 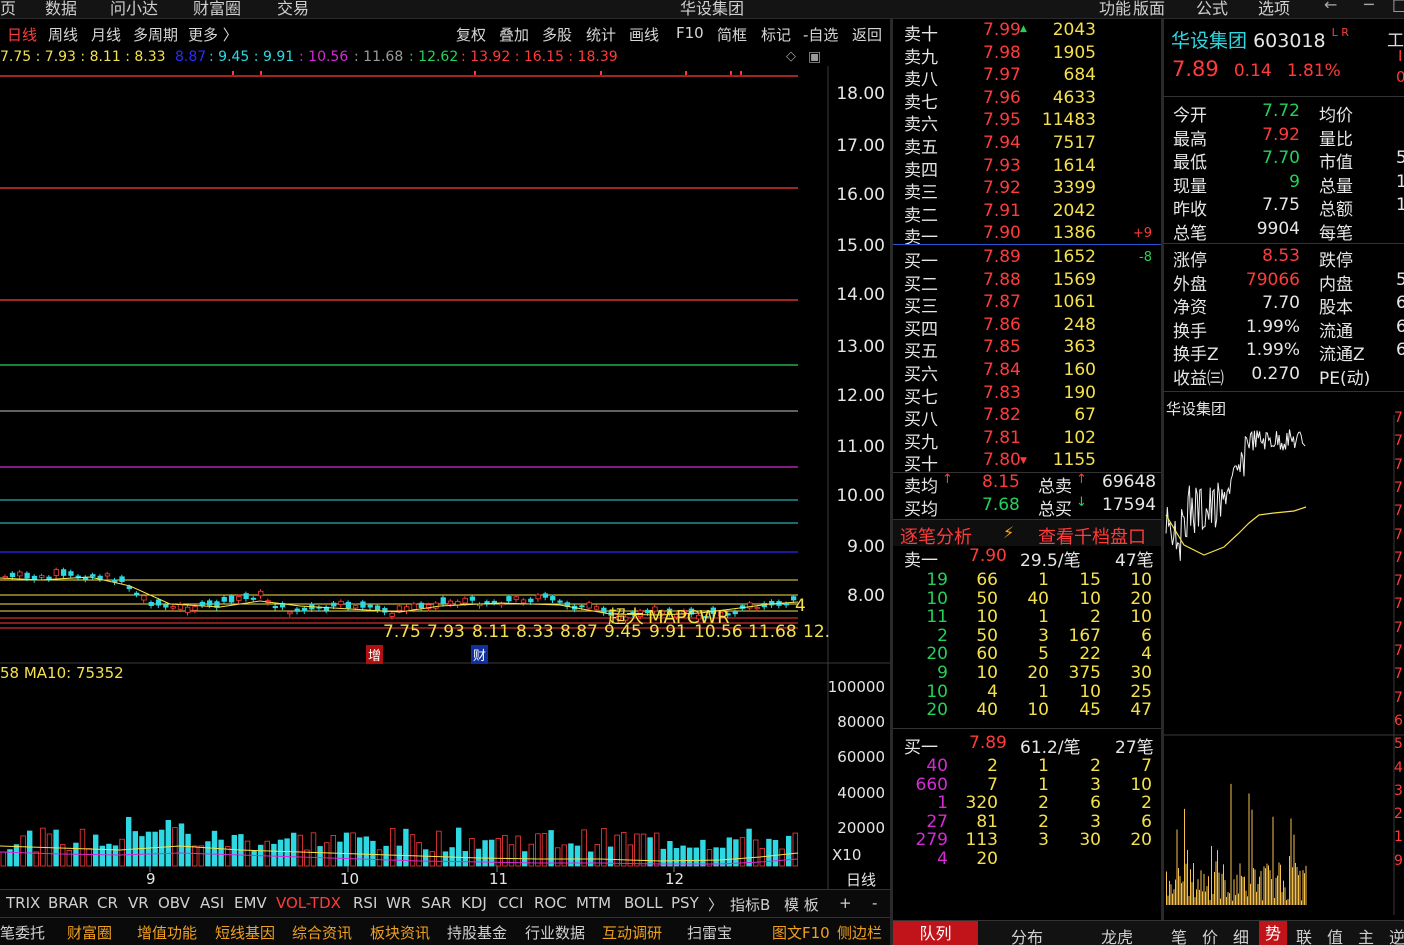 I want to click on tabs-next-icon: 〉, so click(x=715, y=904).